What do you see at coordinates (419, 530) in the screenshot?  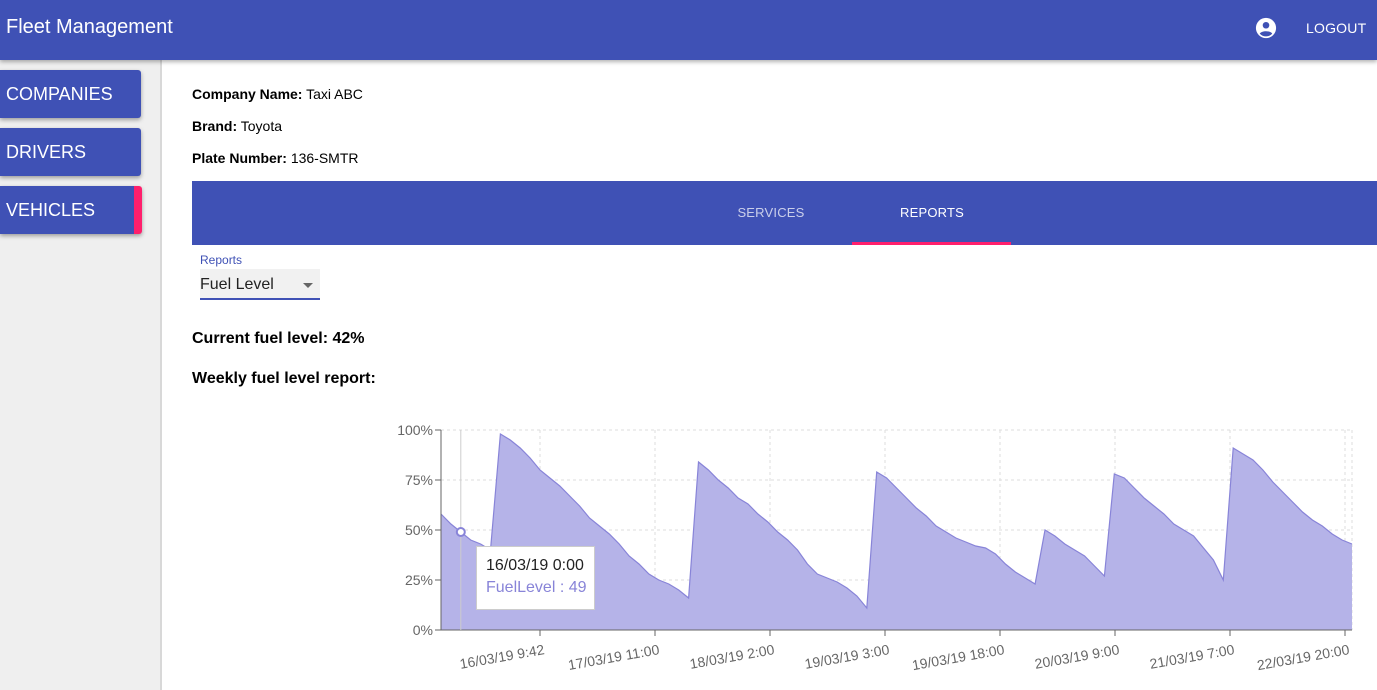 I see `y-tick-label: 50%` at bounding box center [419, 530].